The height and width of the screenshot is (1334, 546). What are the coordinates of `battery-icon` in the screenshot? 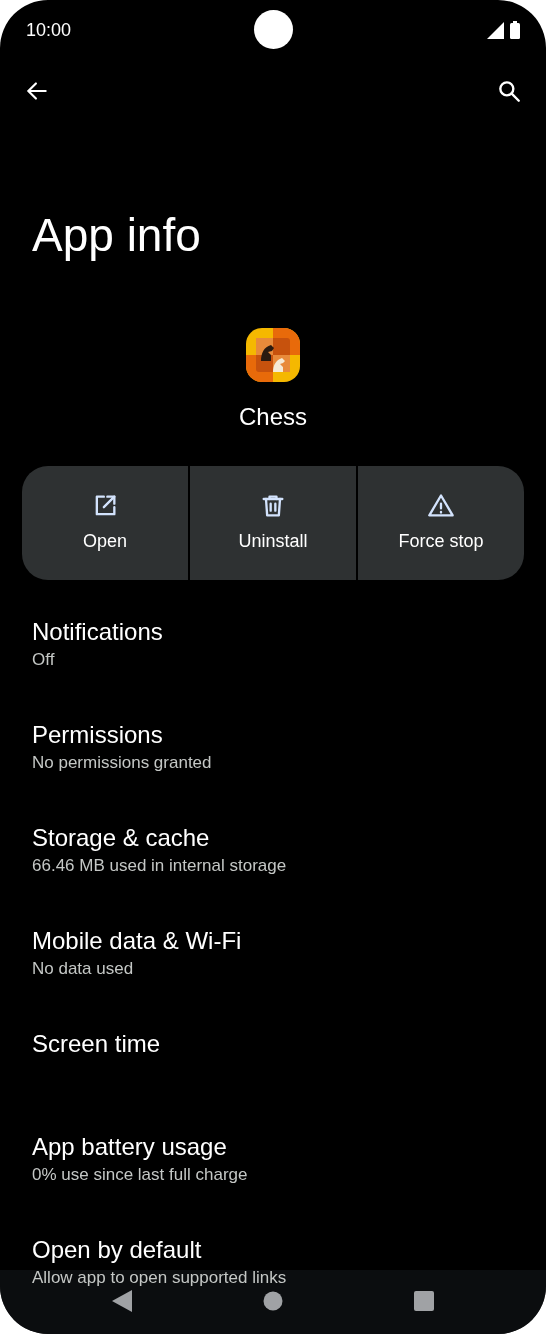 It's located at (515, 30).